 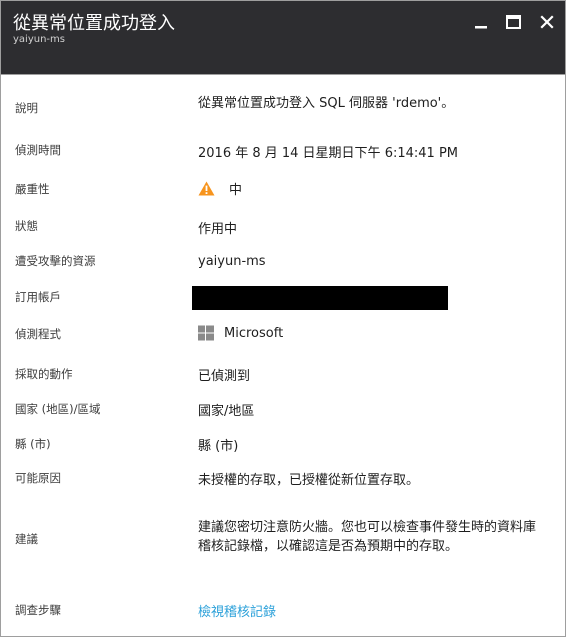 I want to click on close-icon, so click(x=547, y=22).